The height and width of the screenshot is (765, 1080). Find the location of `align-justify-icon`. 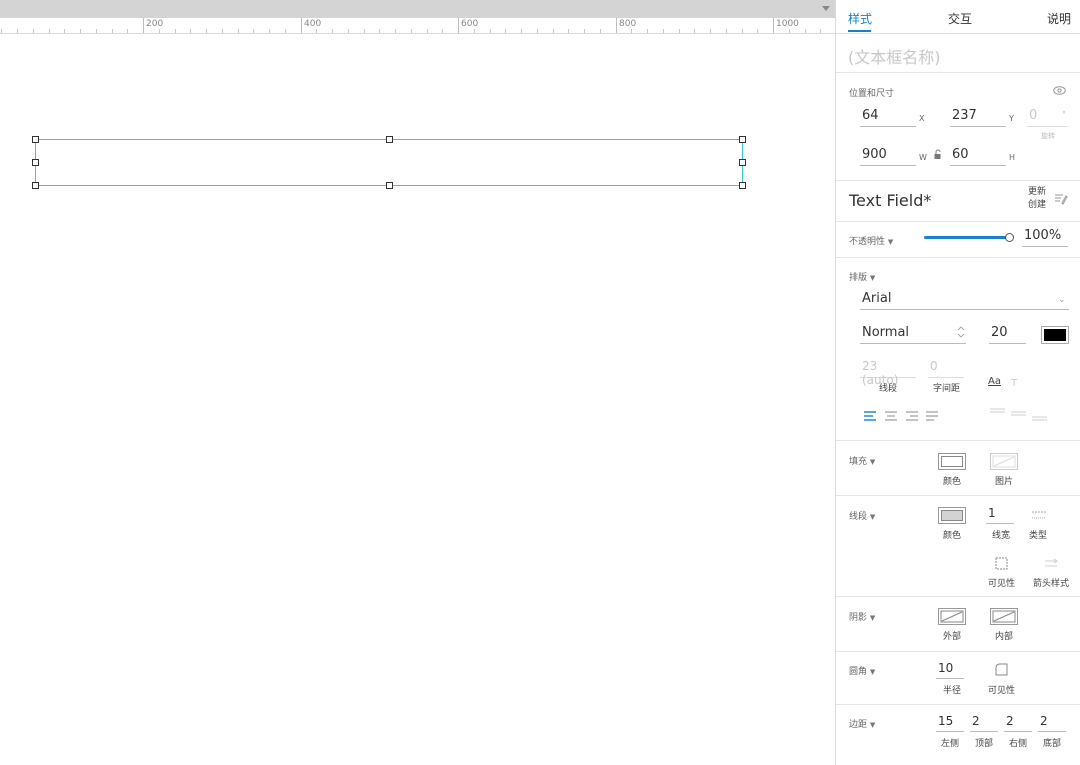

align-justify-icon is located at coordinates (932, 416).